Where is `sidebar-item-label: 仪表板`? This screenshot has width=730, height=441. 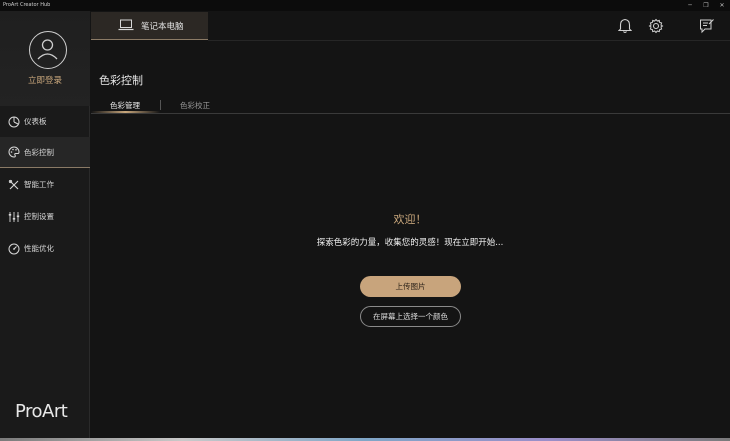
sidebar-item-label: 仪表板 is located at coordinates (35, 121).